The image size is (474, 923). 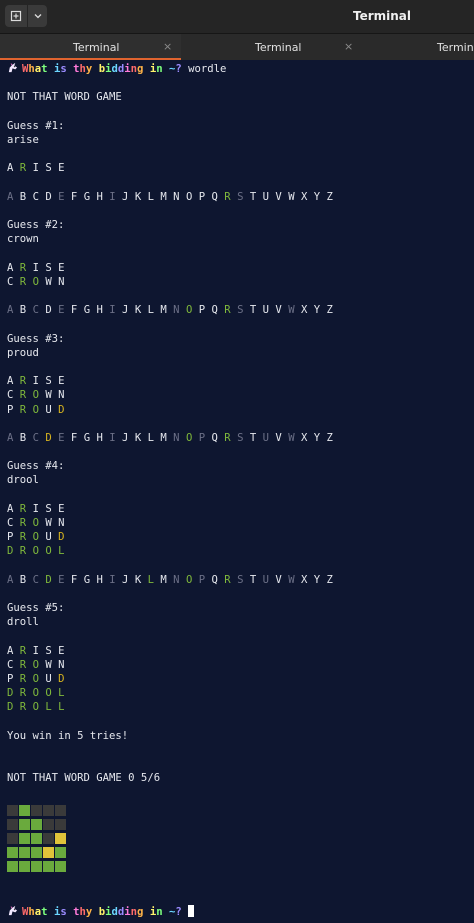 I want to click on guess-word: drool, so click(x=23, y=480).